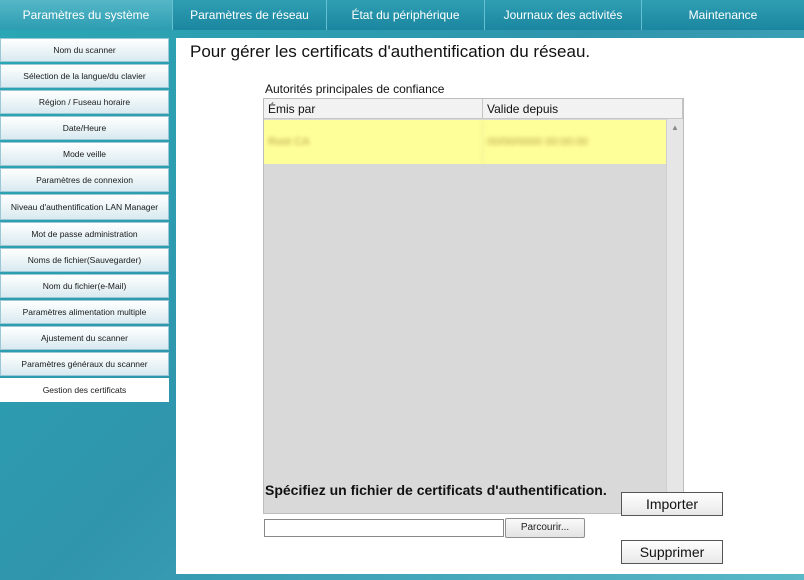 This screenshot has height=580, width=804. Describe the element at coordinates (86, 15) in the screenshot. I see `tab-system-settings: Paramètres du système` at that location.